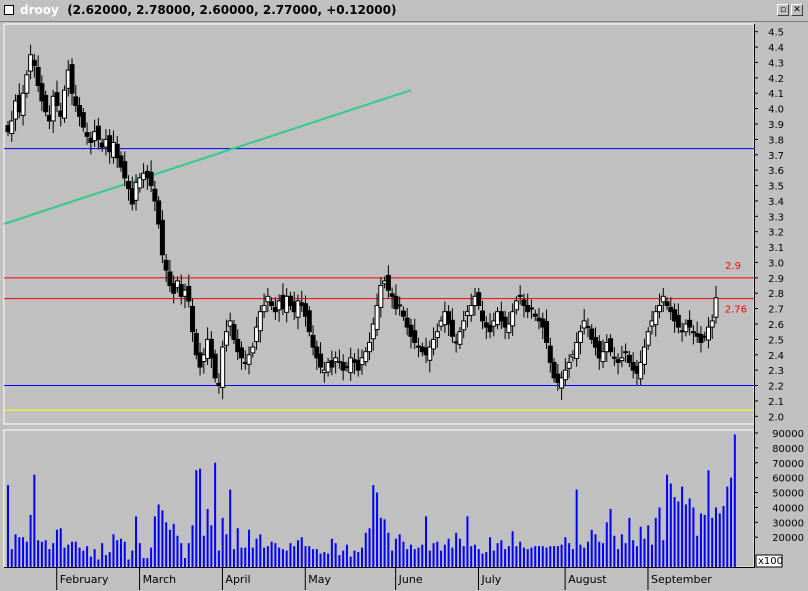  Describe the element at coordinates (410, 579) in the screenshot. I see `month-label: June` at that location.